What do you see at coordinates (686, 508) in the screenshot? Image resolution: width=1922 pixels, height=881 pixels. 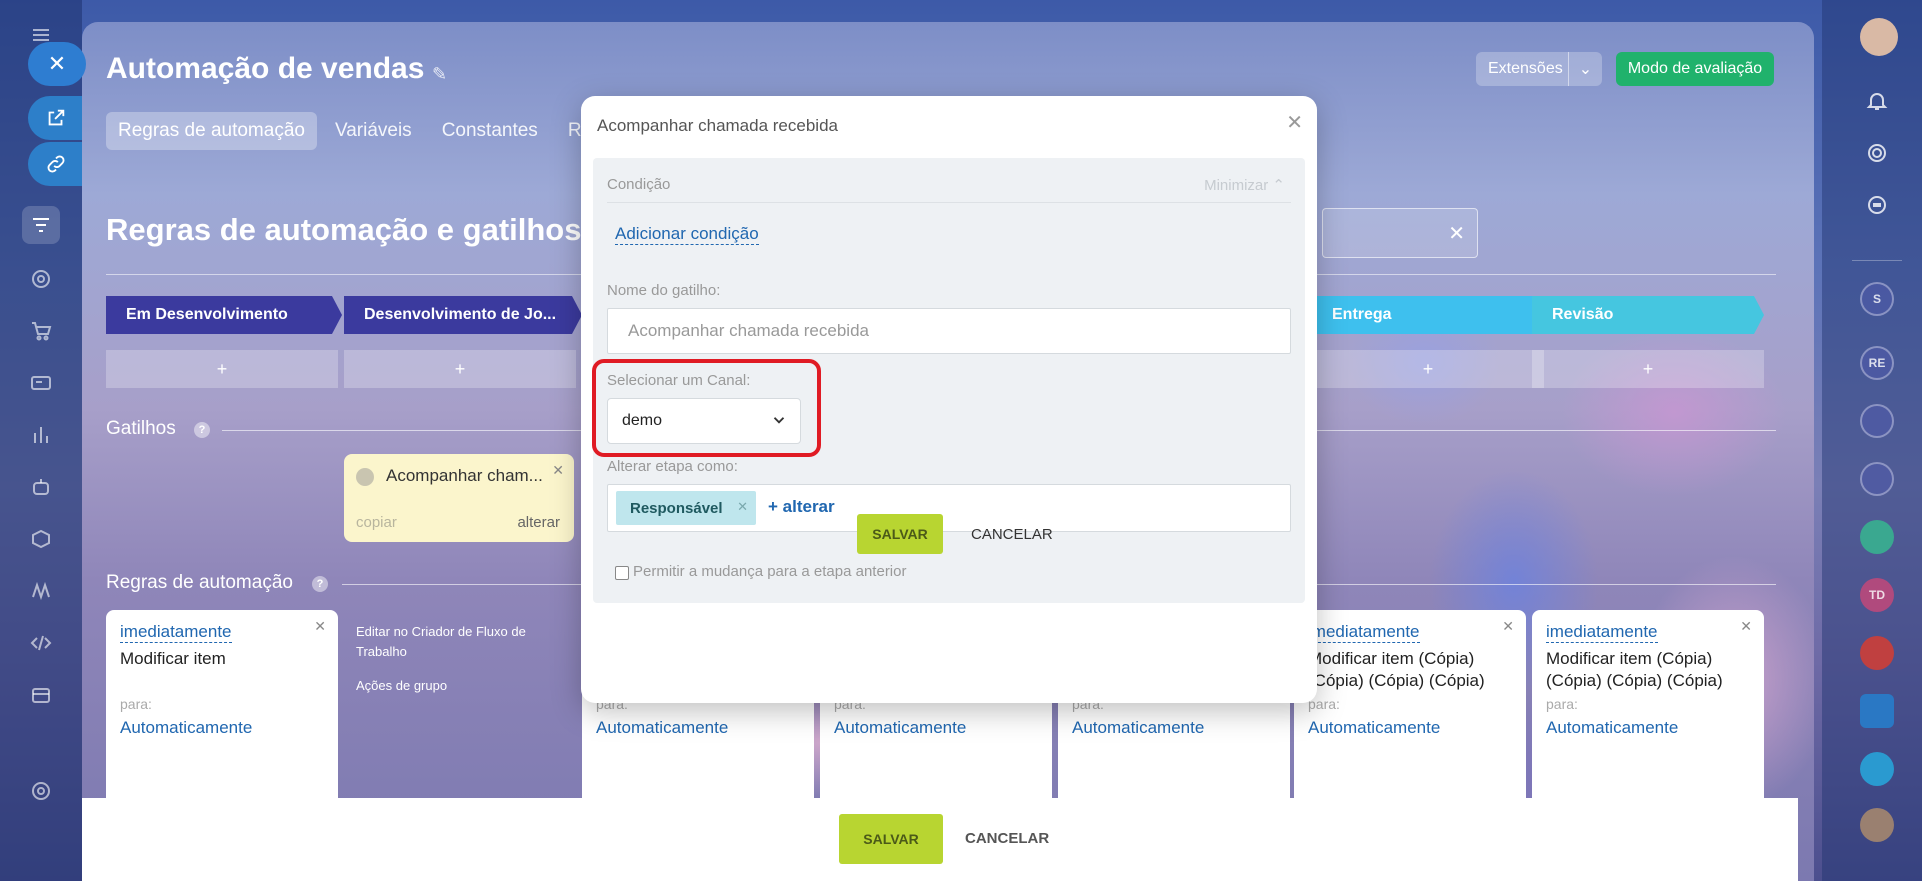 I see `responsible-tag: Responsável ✕` at bounding box center [686, 508].